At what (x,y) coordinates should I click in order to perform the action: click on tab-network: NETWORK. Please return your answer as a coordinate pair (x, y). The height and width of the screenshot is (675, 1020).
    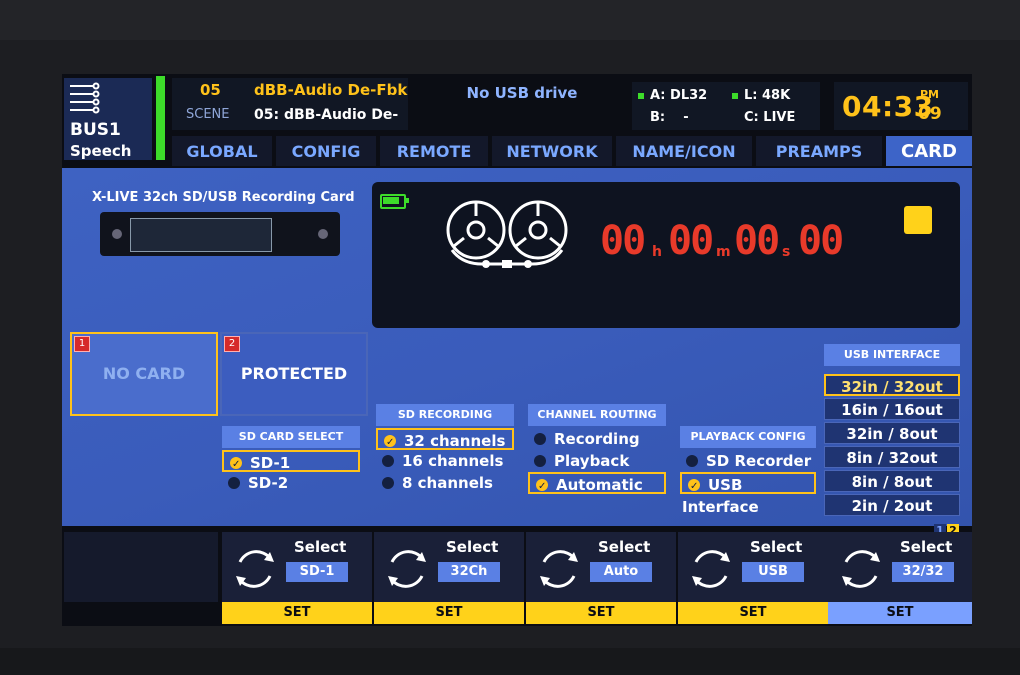
    Looking at the image, I should click on (552, 151).